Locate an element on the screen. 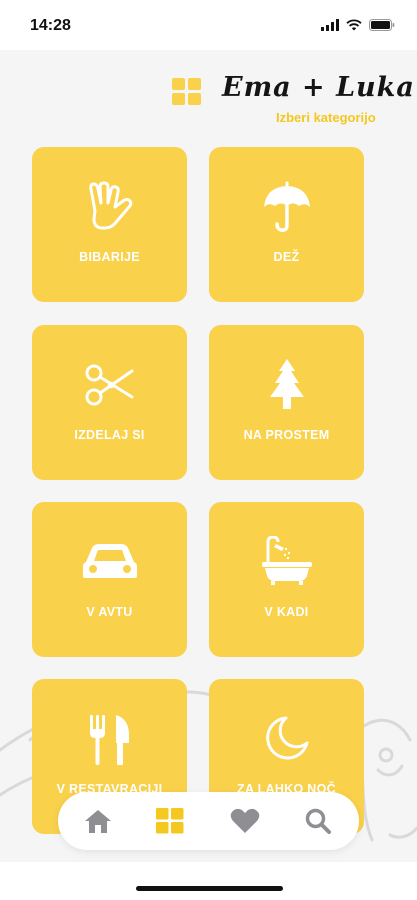 This screenshot has height=900, width=417. hand-icon is located at coordinates (109, 207).